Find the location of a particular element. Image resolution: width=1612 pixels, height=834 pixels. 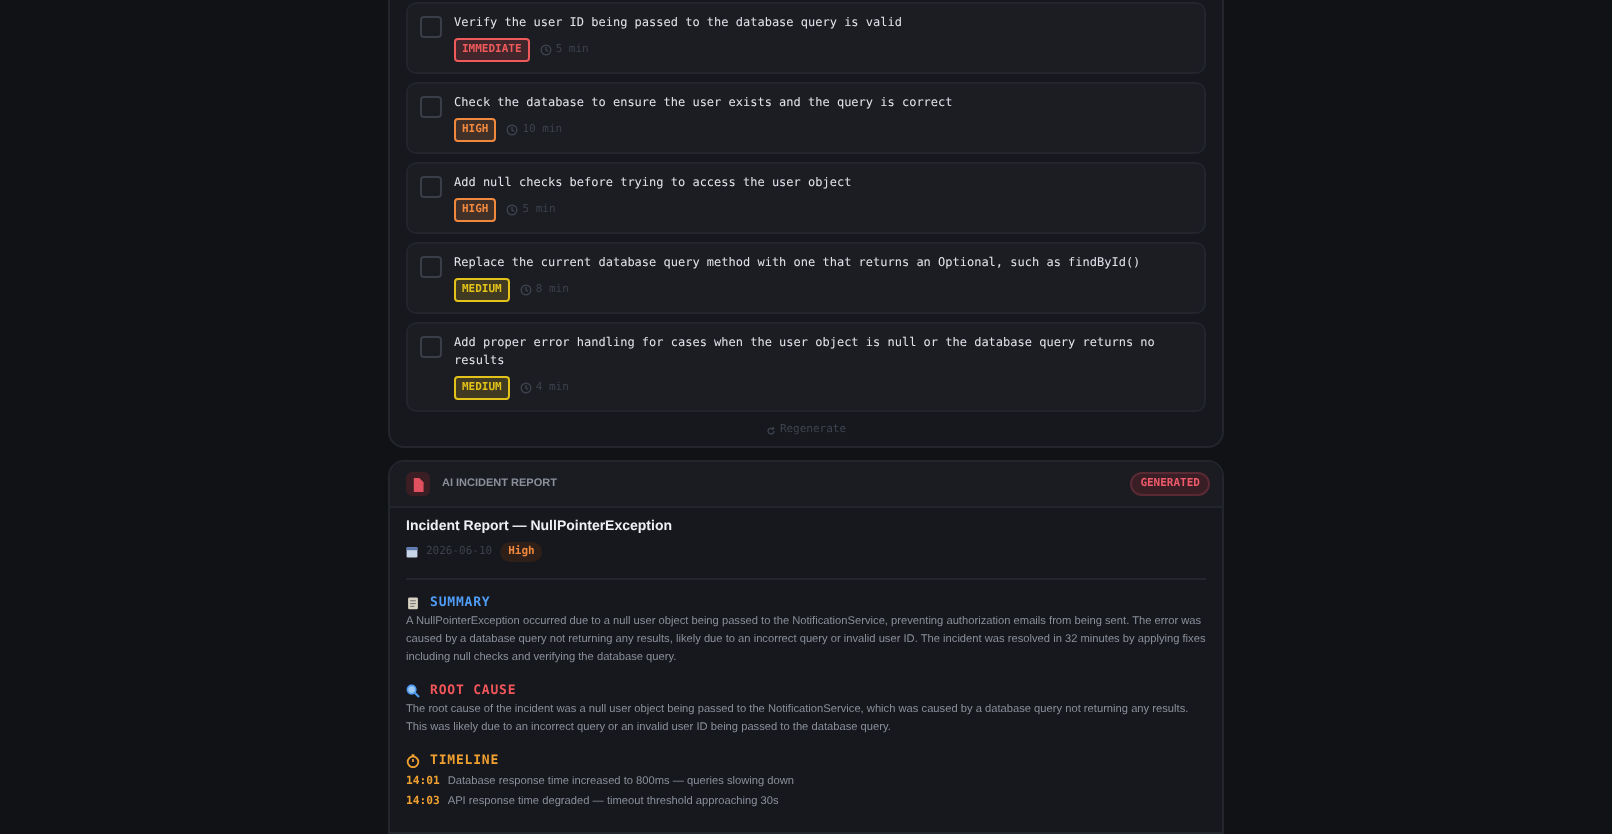

clipboard-icon is located at coordinates (413, 602).